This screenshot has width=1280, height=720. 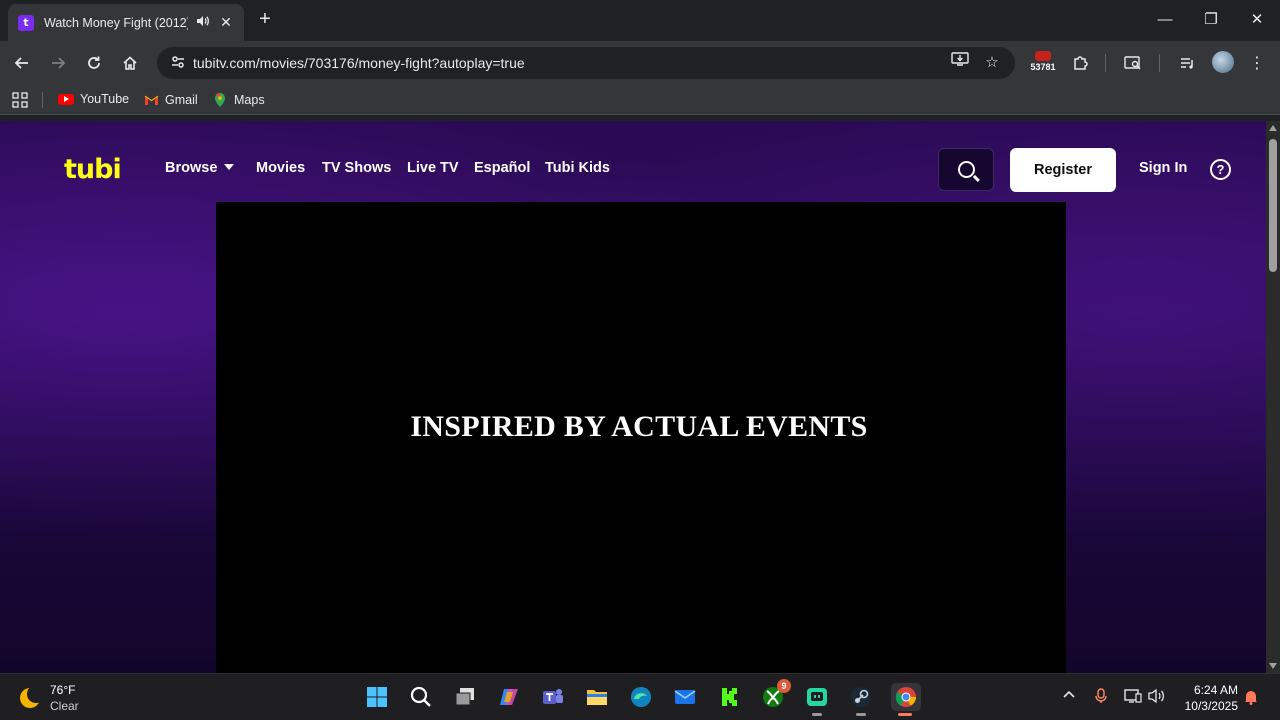 What do you see at coordinates (1273, 128) in the screenshot?
I see `scroll-up-arrow-icon` at bounding box center [1273, 128].